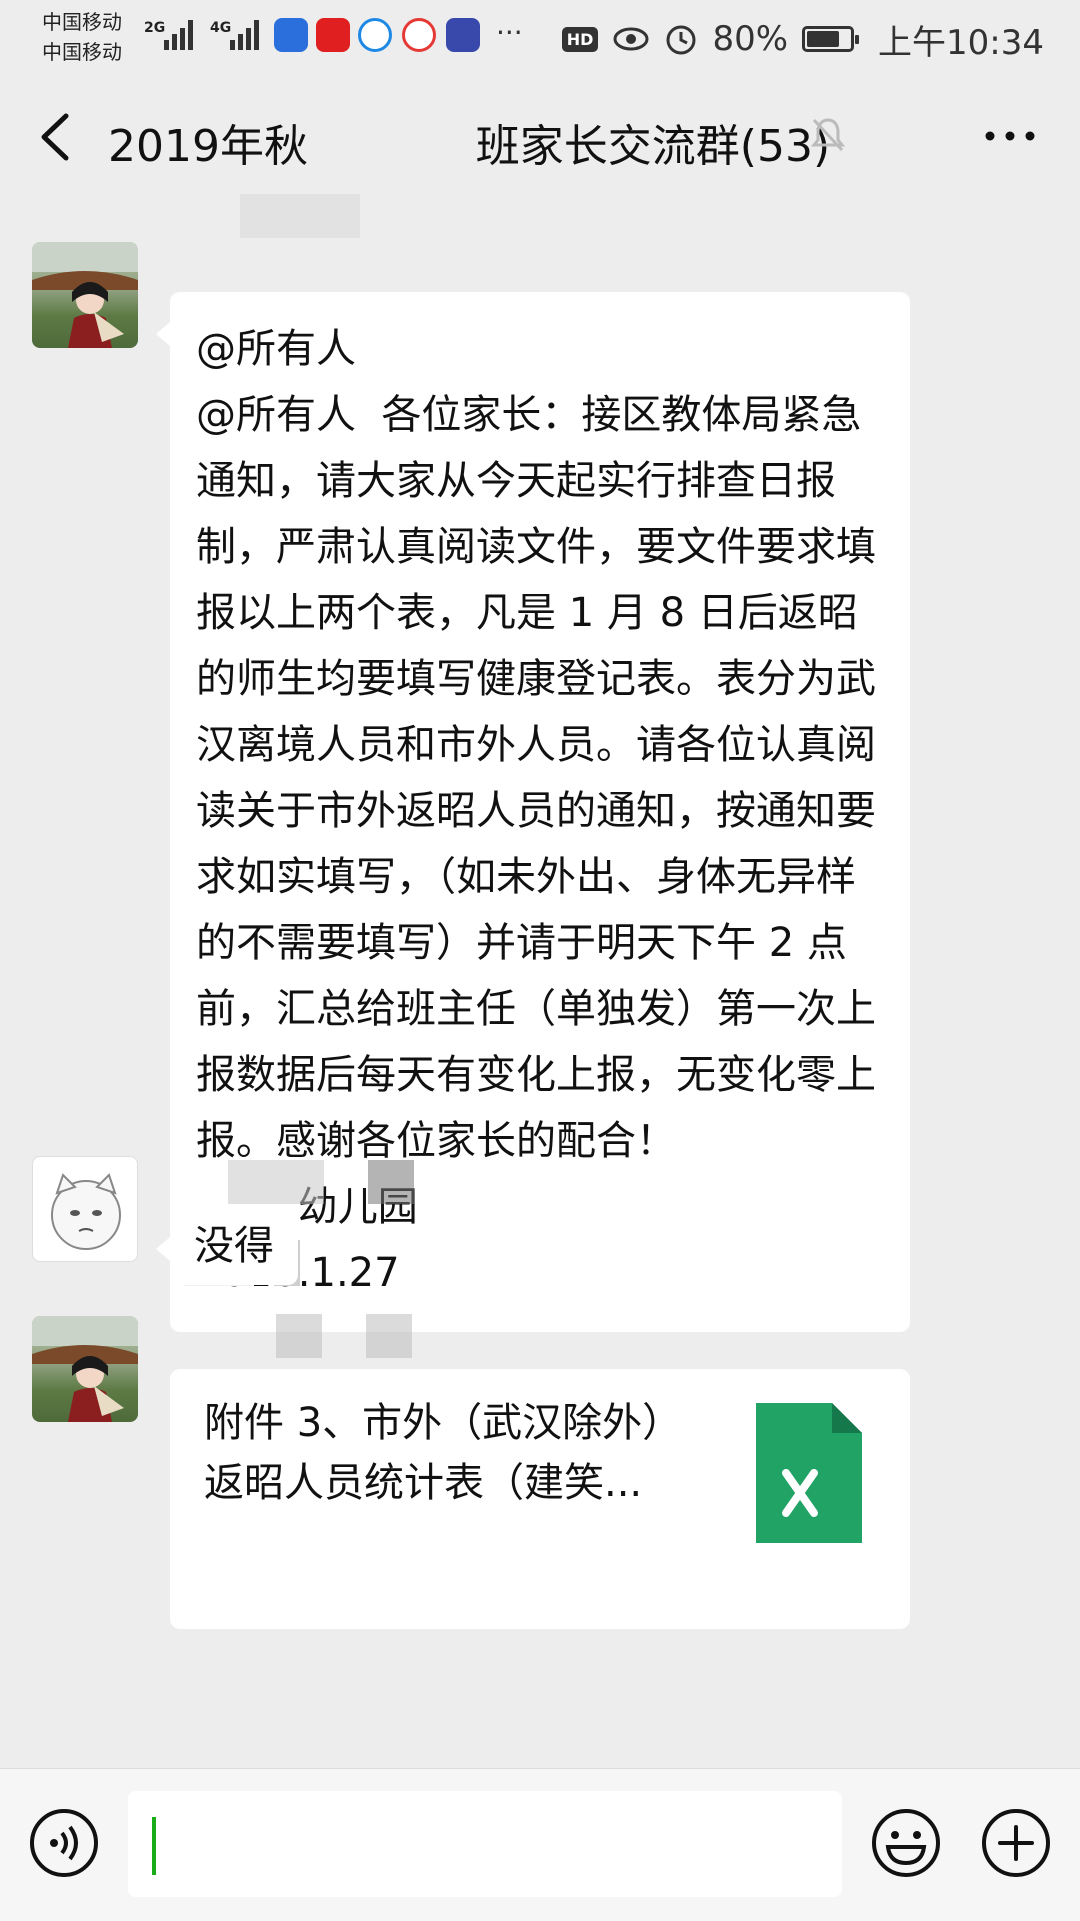 This screenshot has height=1921, width=1080. Describe the element at coordinates (681, 40) in the screenshot. I see `alarm-icon` at that location.